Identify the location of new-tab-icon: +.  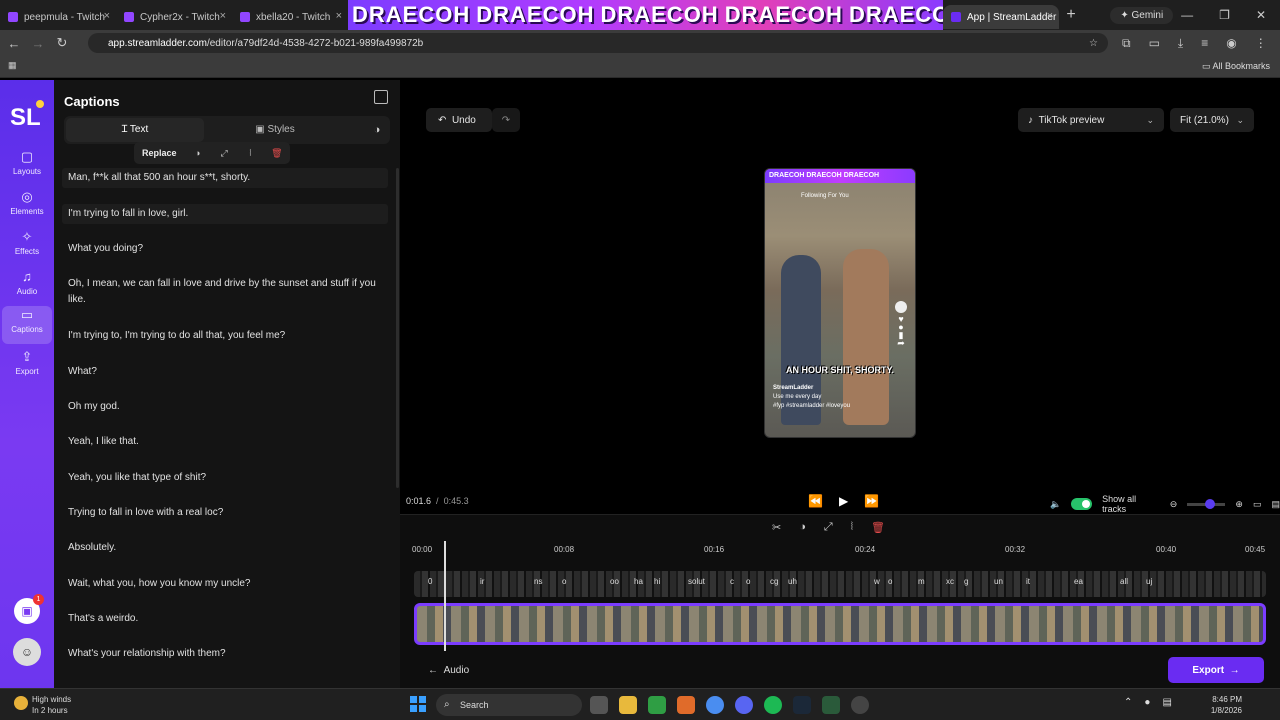
(1071, 15).